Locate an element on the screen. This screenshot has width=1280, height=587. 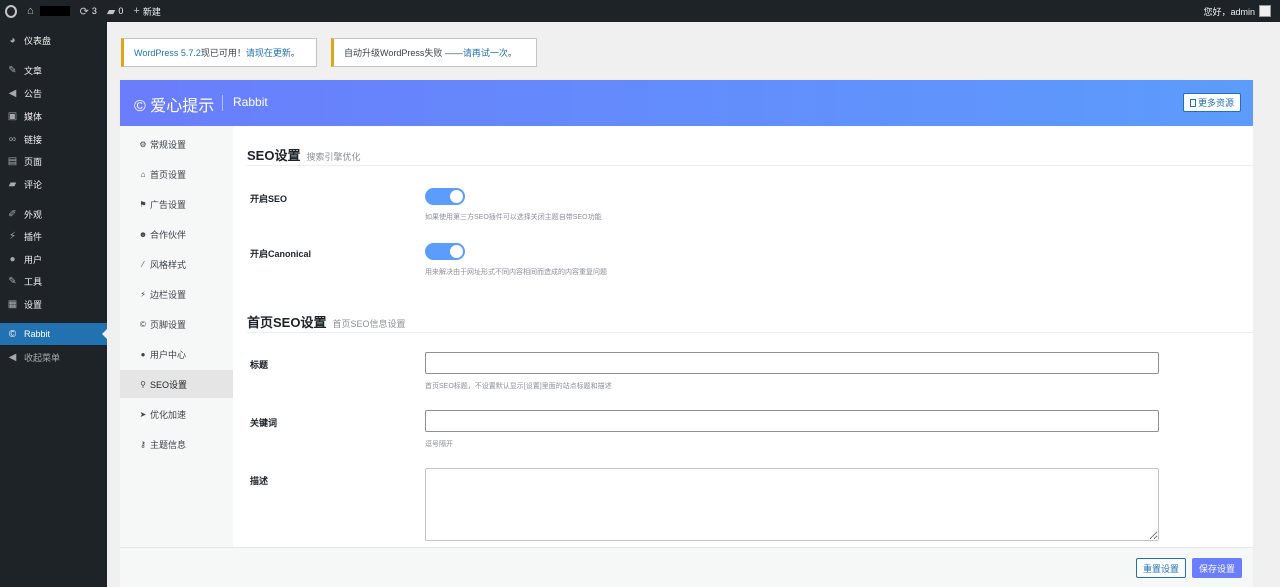
tab-sidebar: ⚡ 边栏设置 is located at coordinates (176, 294).